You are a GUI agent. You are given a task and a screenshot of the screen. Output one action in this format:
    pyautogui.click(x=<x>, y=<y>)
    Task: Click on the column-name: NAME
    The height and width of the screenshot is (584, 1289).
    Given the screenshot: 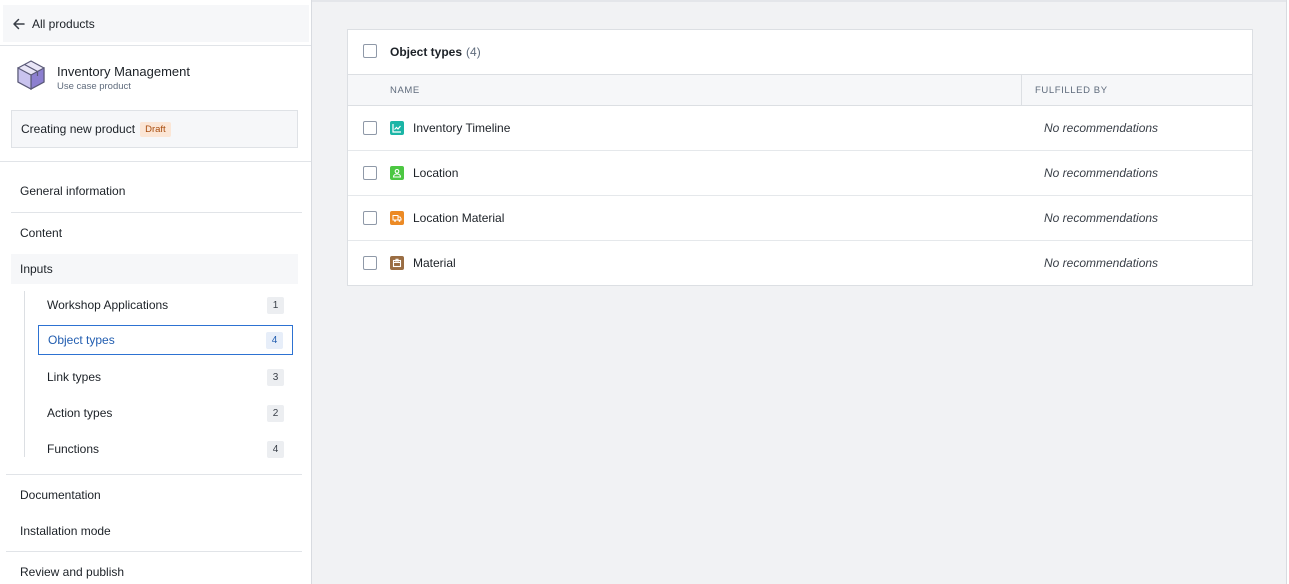 What is the action you would take?
    pyautogui.click(x=405, y=90)
    